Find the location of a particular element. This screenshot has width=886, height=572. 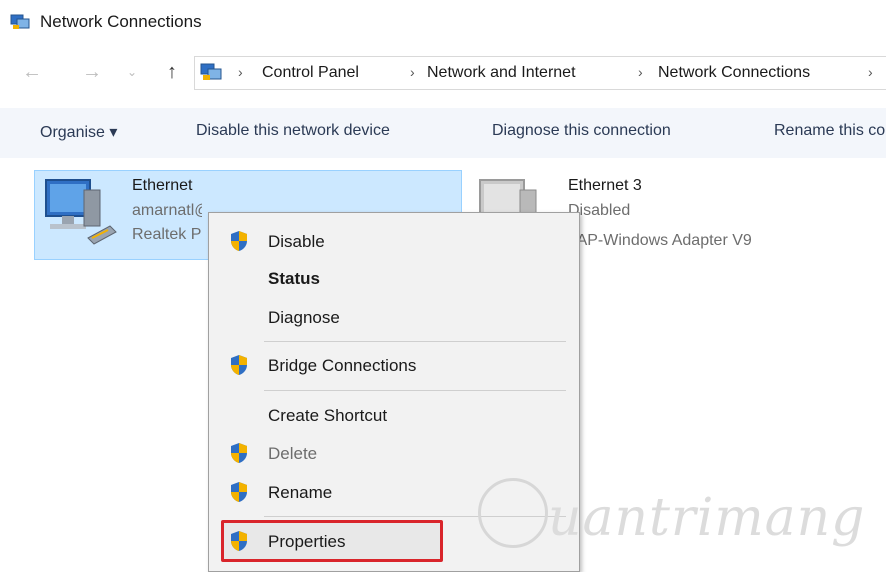

adapter-name: Ethernet 3 is located at coordinates (605, 185).